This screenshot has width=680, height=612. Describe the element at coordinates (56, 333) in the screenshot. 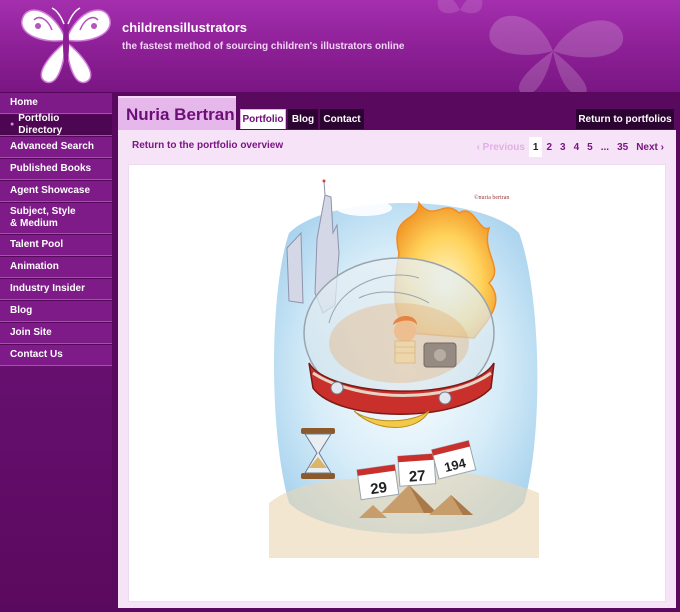

I see `sidebar-item-join-site: Join Site` at that location.